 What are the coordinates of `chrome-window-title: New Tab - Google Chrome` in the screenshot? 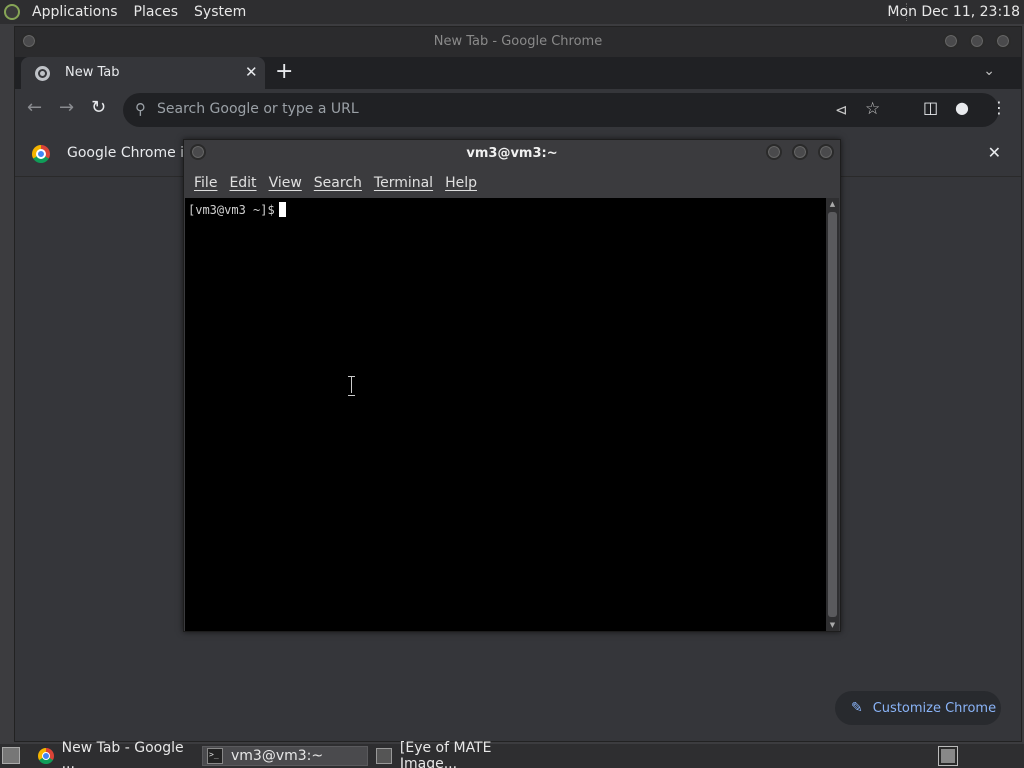 It's located at (518, 41).